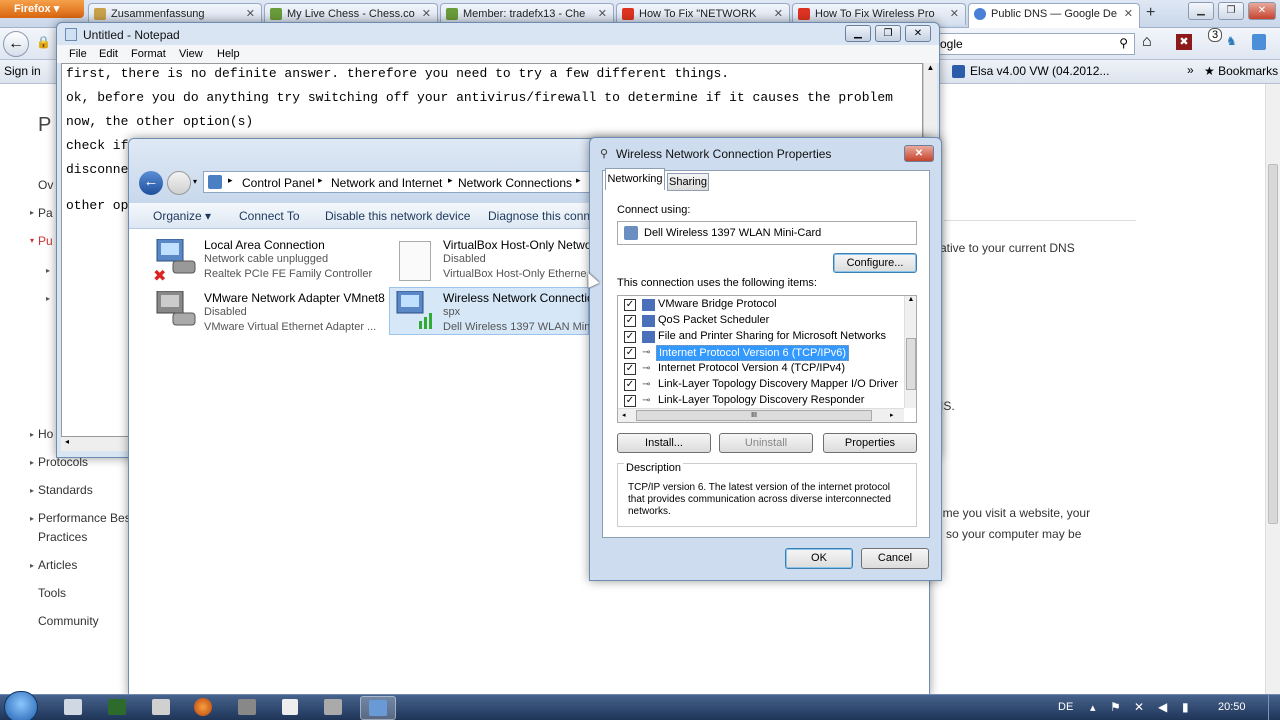  What do you see at coordinates (1162, 707) in the screenshot?
I see `volume-icon: ◀` at bounding box center [1162, 707].